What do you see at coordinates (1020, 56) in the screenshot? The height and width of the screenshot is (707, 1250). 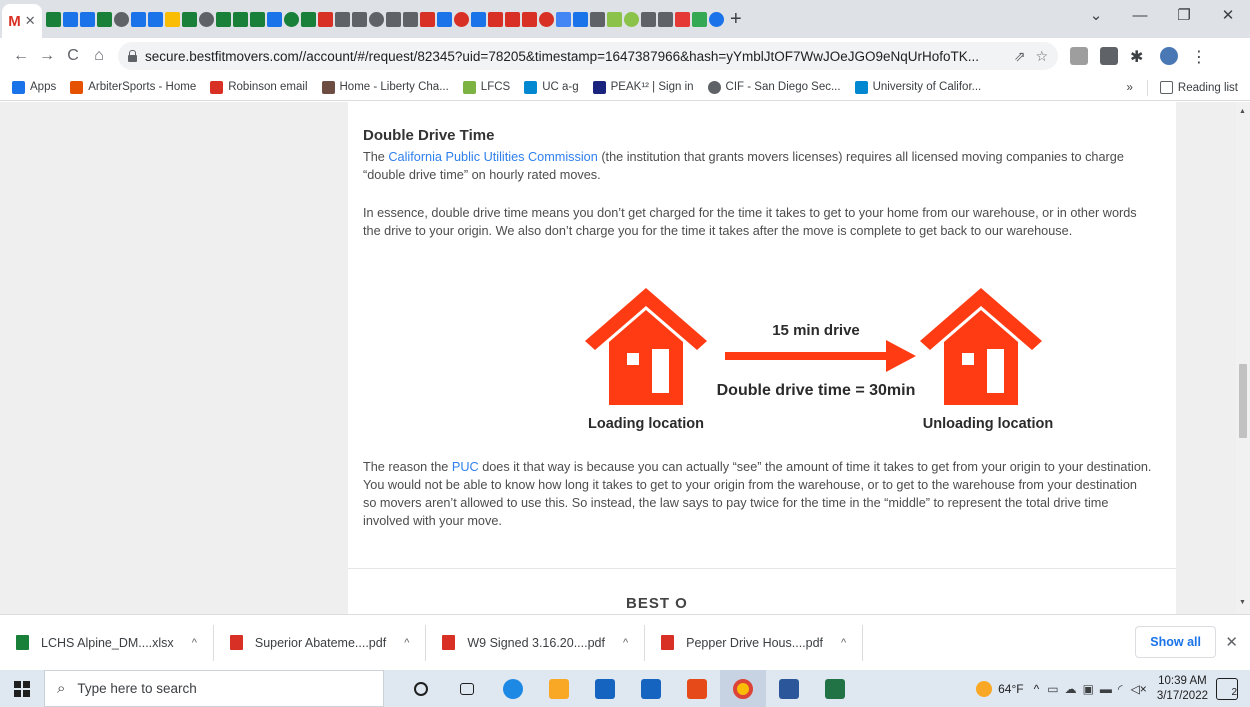 I see `share-icon: ⇗` at bounding box center [1020, 56].